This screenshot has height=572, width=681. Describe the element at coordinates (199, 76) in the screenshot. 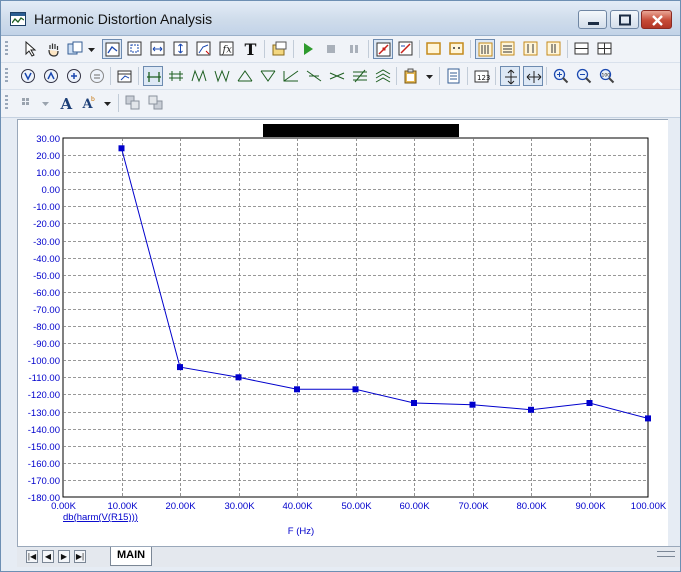

I see `measure-3-icon` at that location.